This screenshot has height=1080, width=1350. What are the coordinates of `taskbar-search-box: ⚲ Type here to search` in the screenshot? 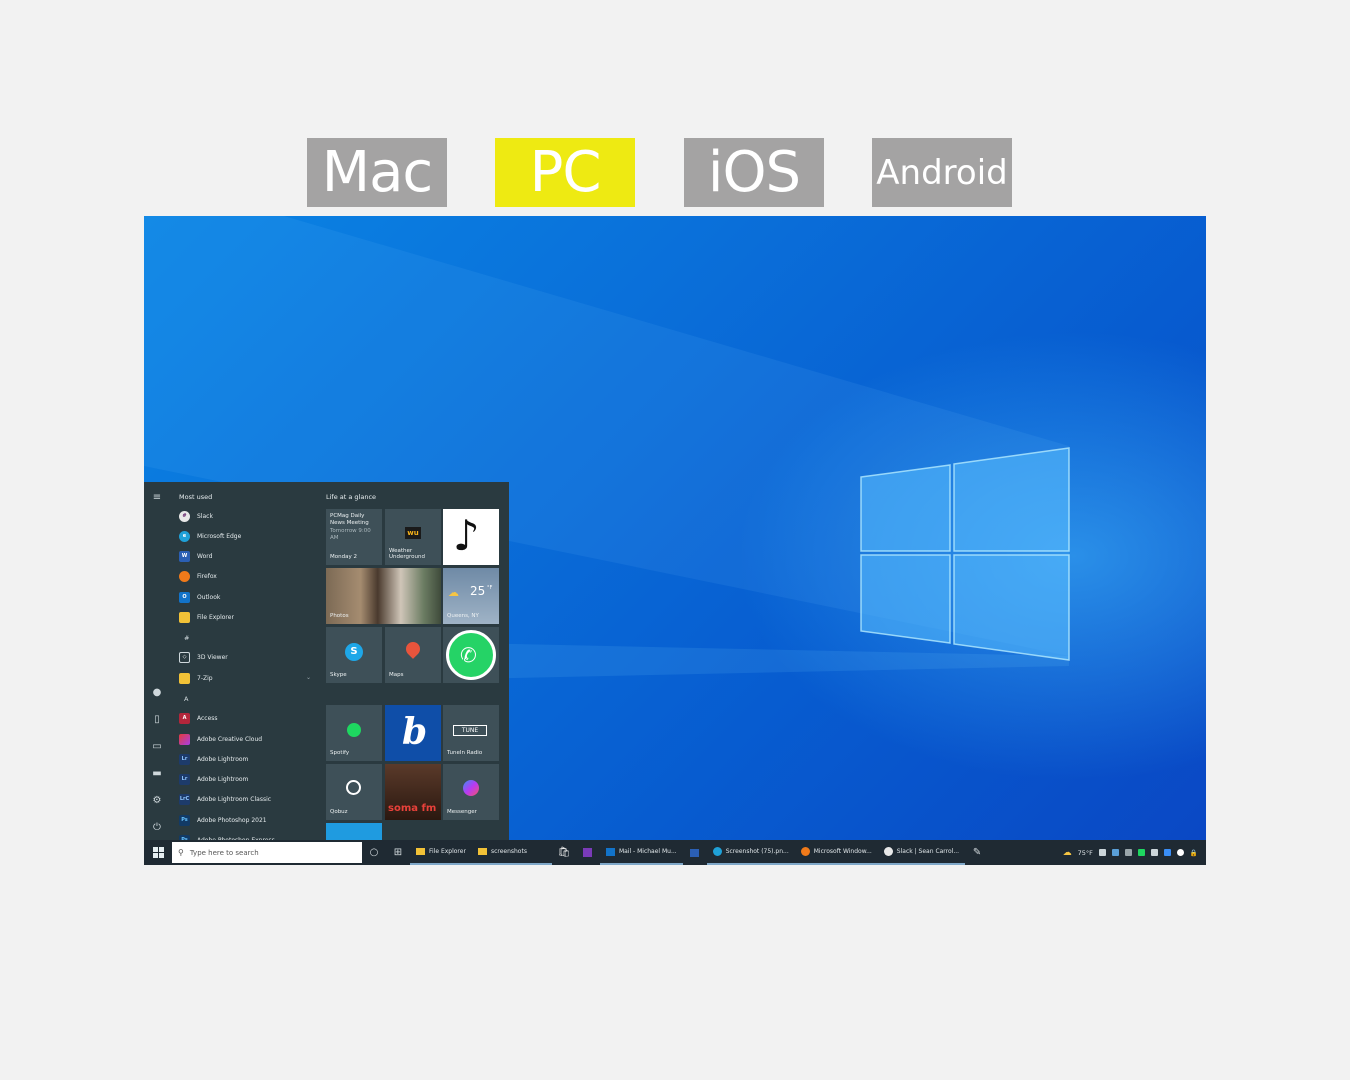 It's located at (267, 852).